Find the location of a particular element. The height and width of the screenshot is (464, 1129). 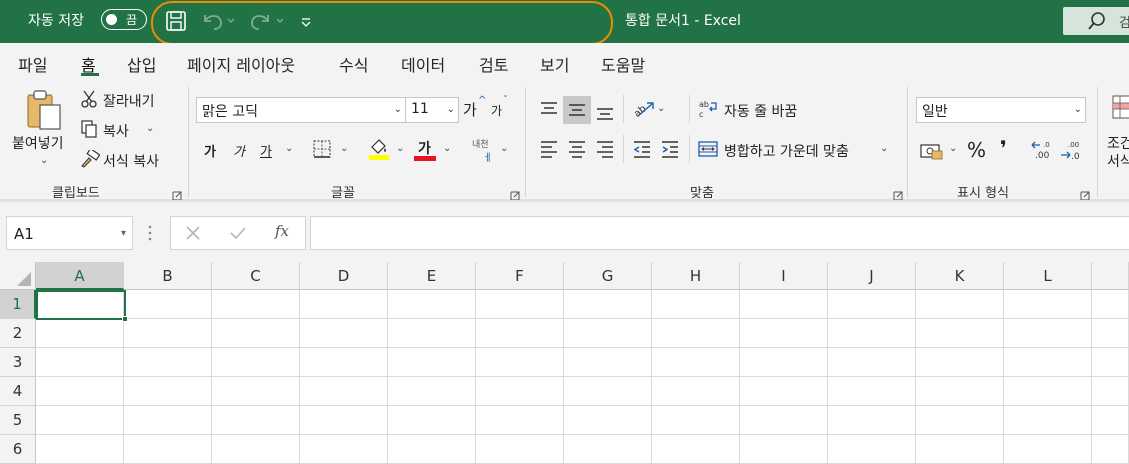

cell-k1 is located at coordinates (960, 304).